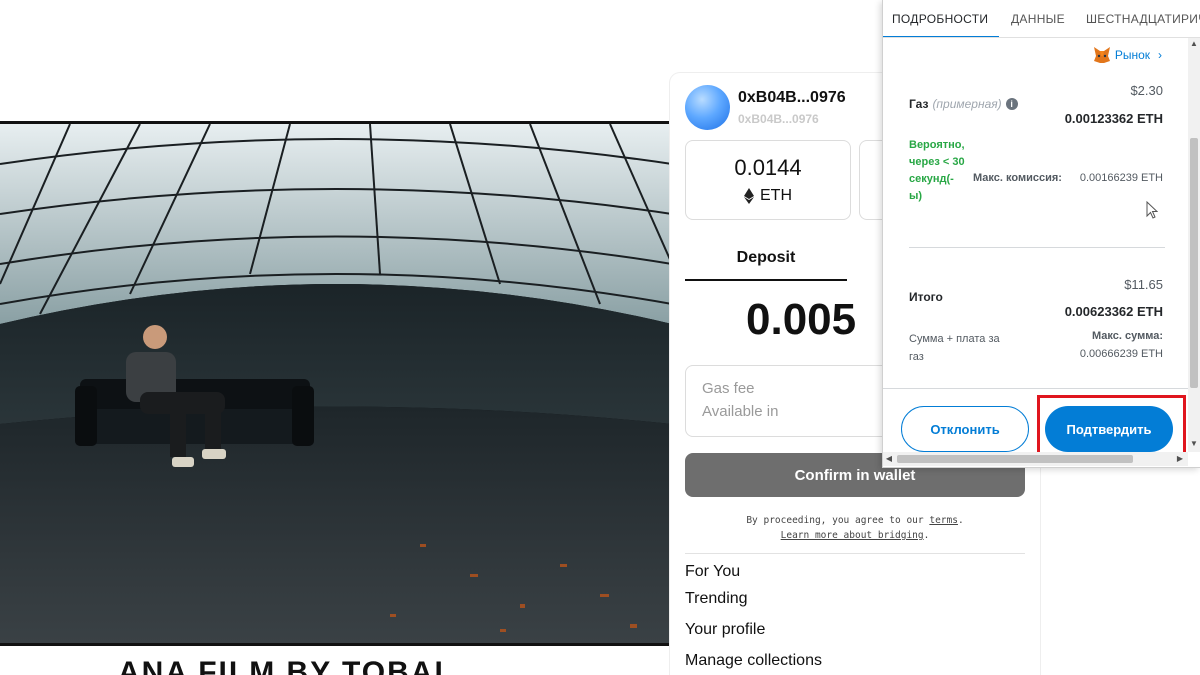 Image resolution: width=1200 pixels, height=675 pixels. I want to click on max-fee-value: 0.00166239 ETH, so click(1121, 178).